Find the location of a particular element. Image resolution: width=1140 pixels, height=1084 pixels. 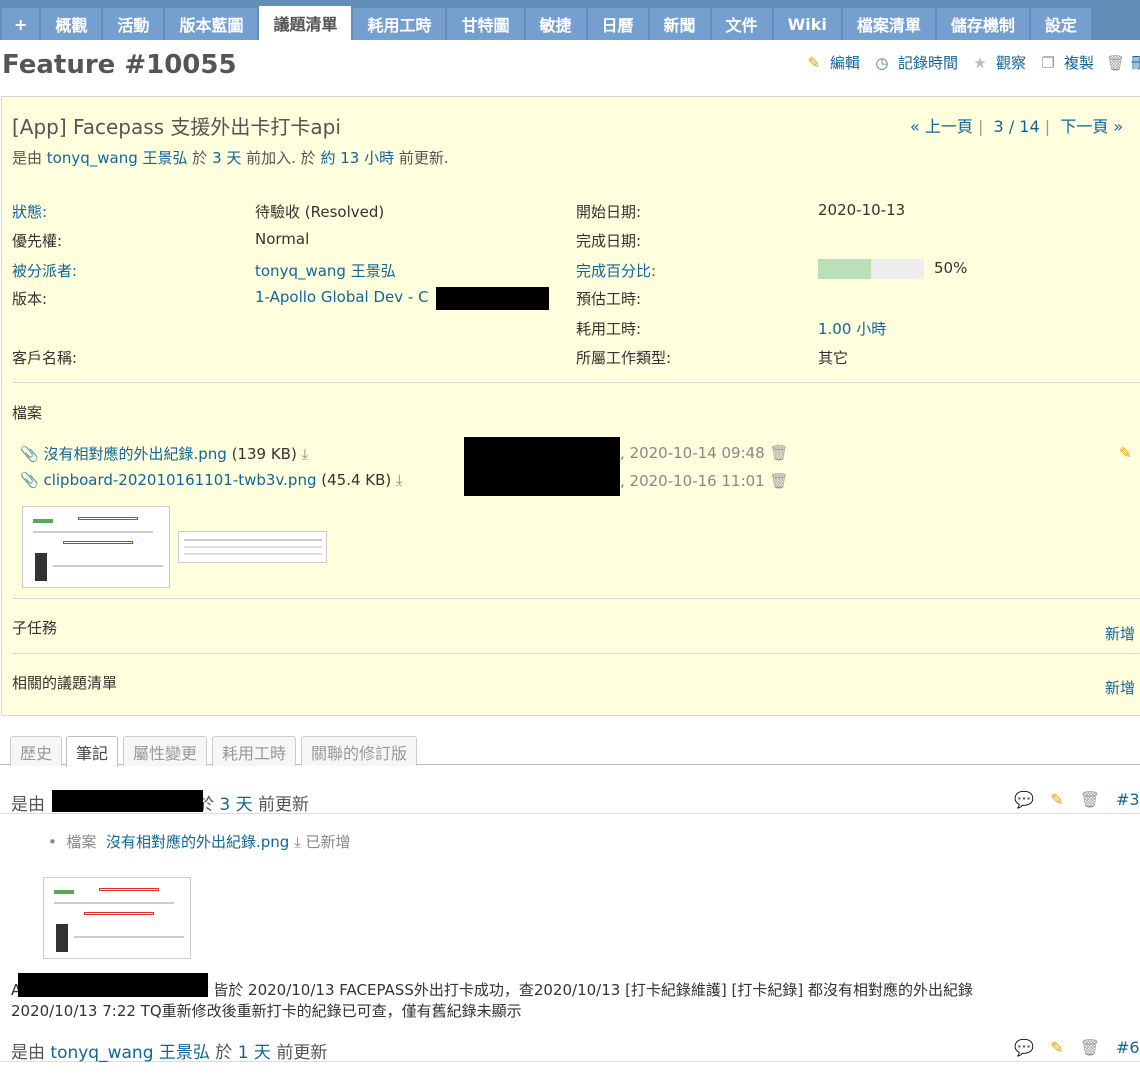

file-link: 沒有相對應的外出紀錄.png is located at coordinates (134, 454).